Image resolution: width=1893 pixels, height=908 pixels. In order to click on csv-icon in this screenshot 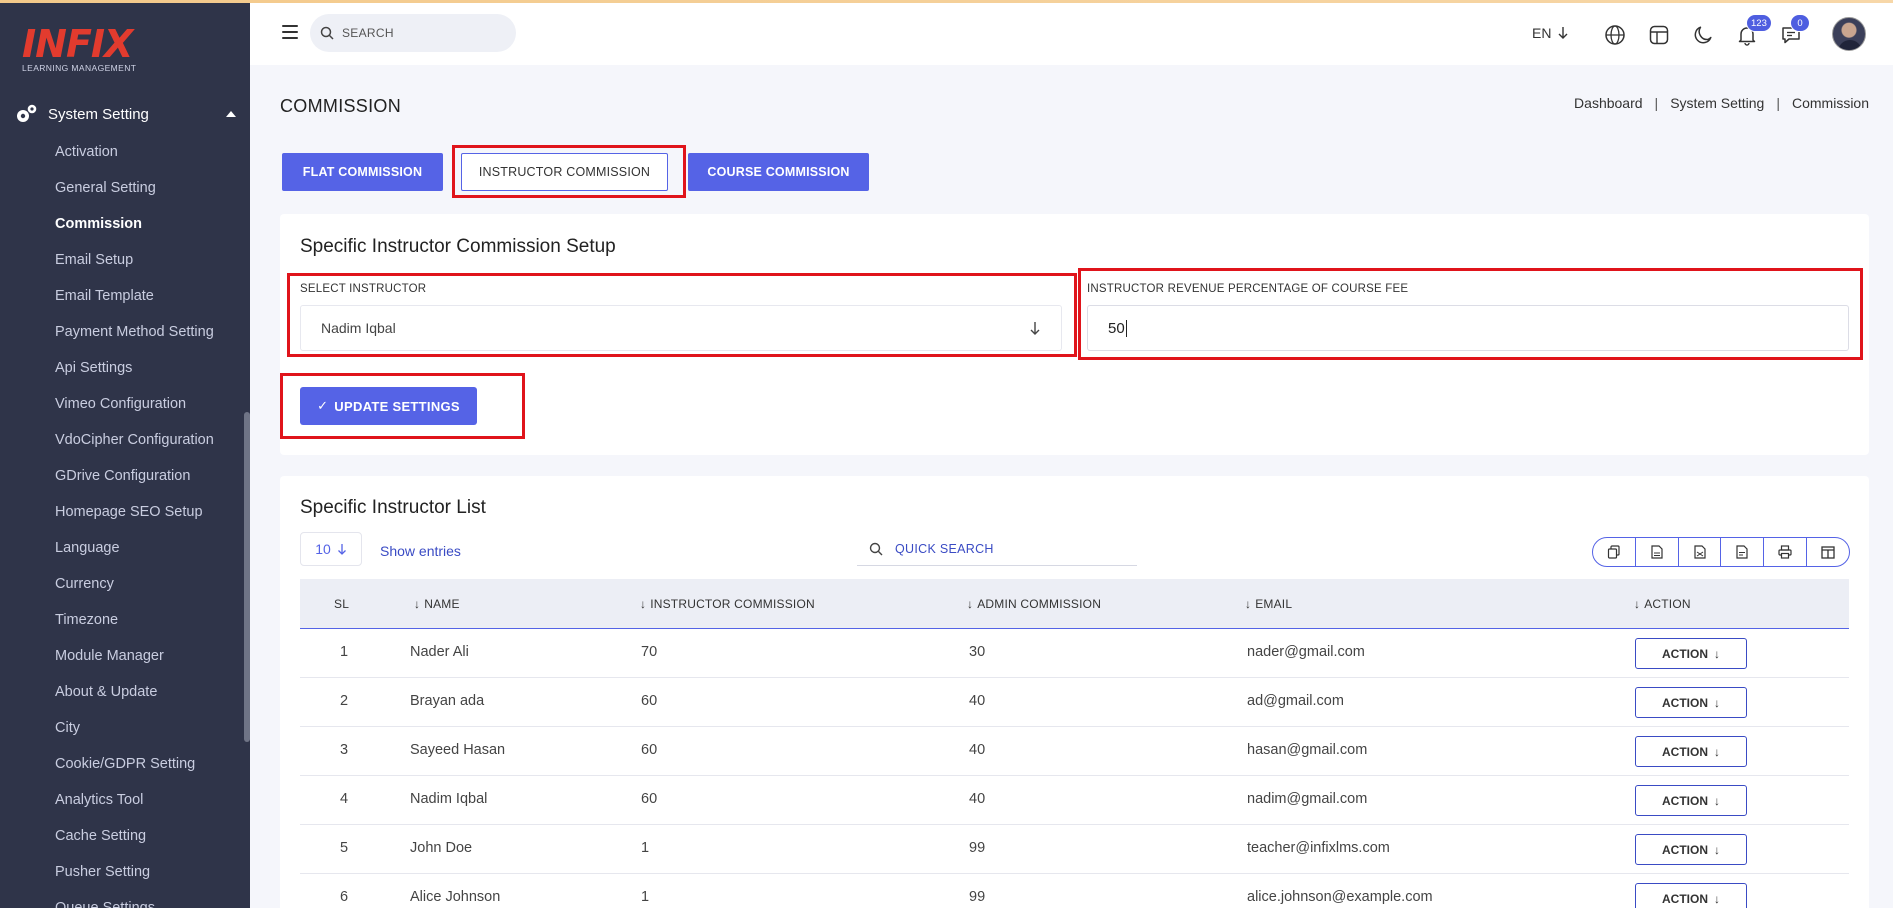, I will do `click(1657, 552)`.